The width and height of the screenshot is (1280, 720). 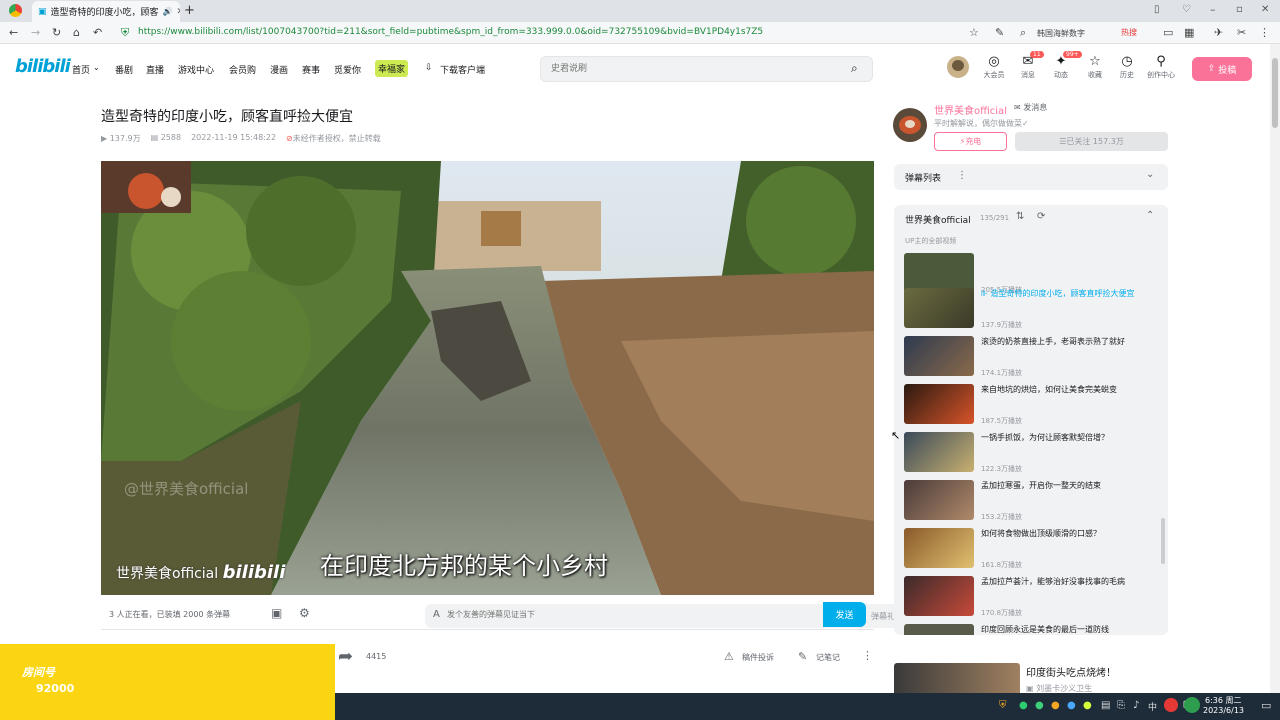 What do you see at coordinates (1218, 32) in the screenshot?
I see `pin-icon: ✈` at bounding box center [1218, 32].